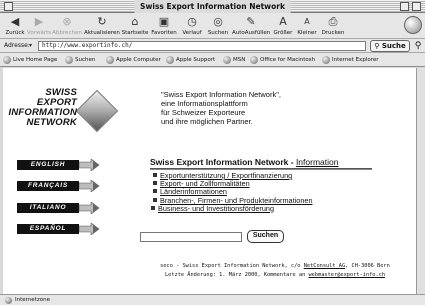  I want to click on smaller-text-button: A Kleiner, so click(307, 26).